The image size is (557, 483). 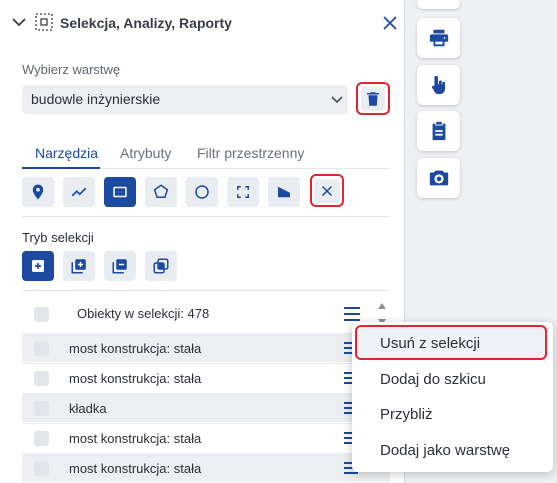 I want to click on camera-icon, so click(x=438, y=178).